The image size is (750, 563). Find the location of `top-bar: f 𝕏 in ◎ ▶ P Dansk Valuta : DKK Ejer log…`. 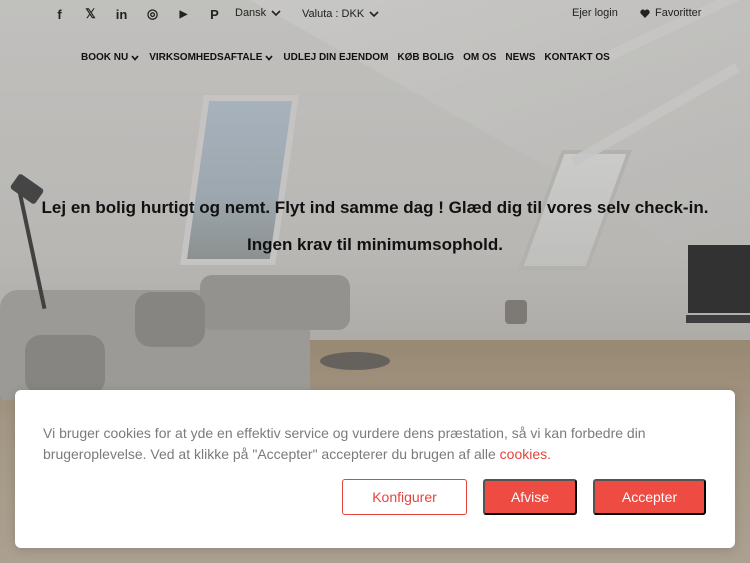

top-bar: f 𝕏 in ◎ ▶ P Dansk Valuta : DKK Ejer log… is located at coordinates (375, 14).